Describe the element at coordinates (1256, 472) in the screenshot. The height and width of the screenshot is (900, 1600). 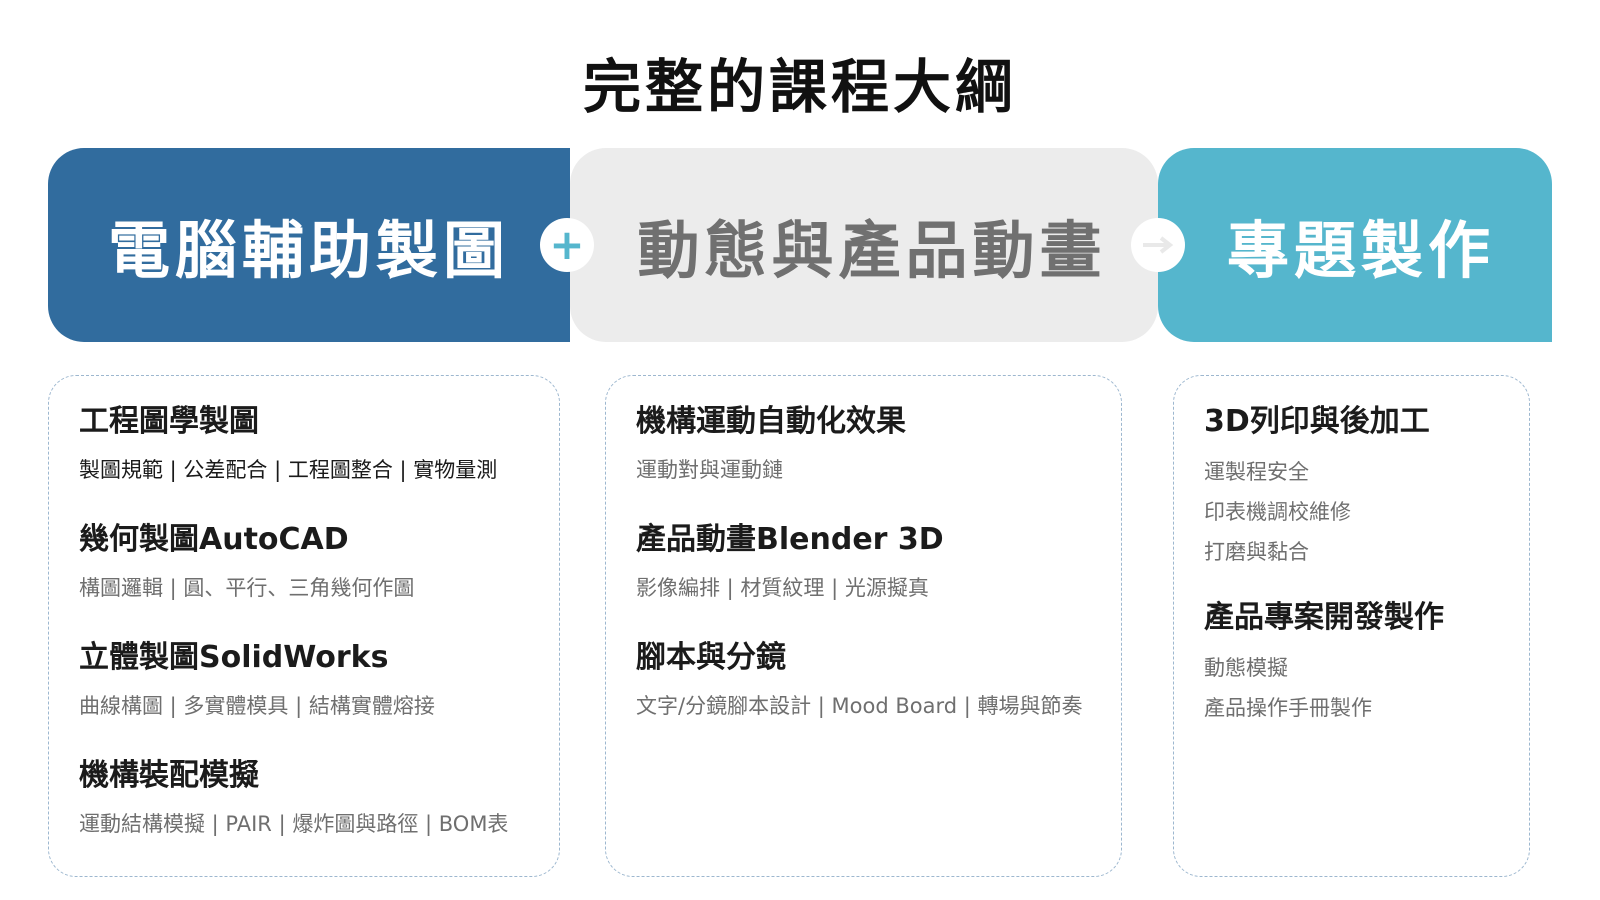
I see `list-item: 運製程安全` at that location.